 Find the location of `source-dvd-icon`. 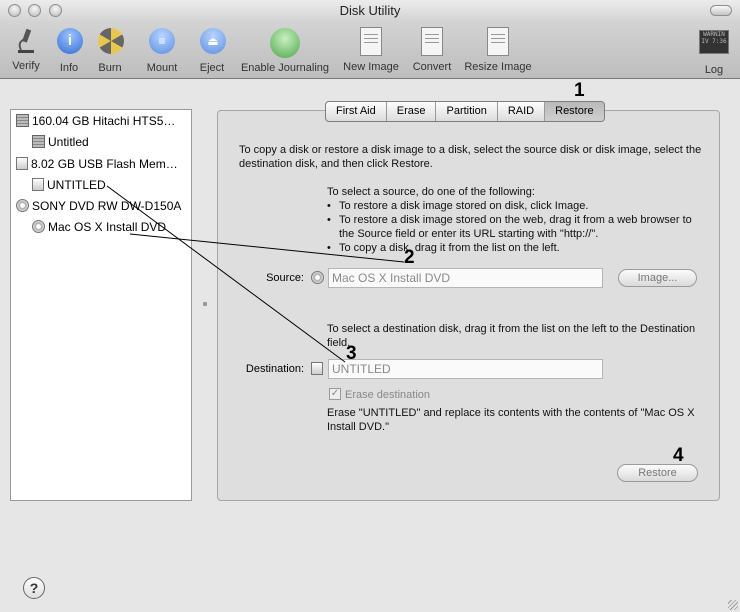

source-dvd-icon is located at coordinates (317, 277).